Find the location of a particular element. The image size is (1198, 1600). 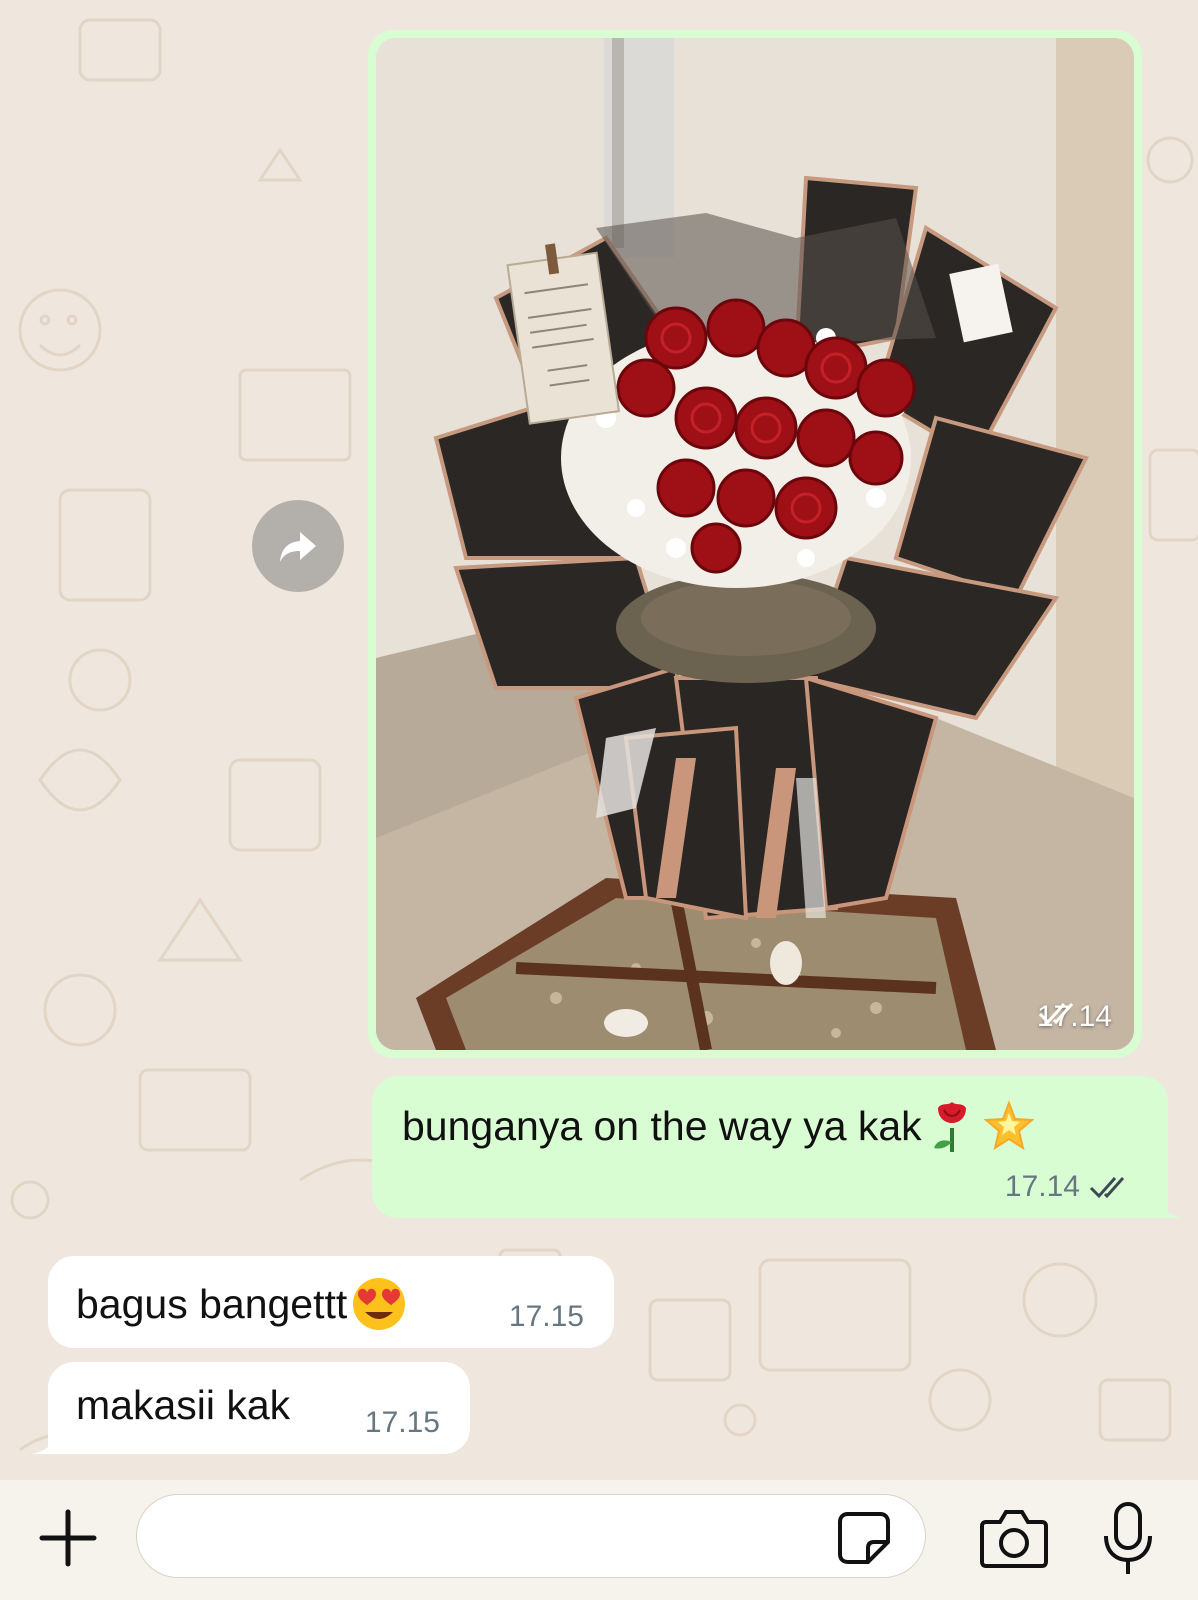

incoming-message-body: bagus bangettt is located at coordinates (241, 1304).